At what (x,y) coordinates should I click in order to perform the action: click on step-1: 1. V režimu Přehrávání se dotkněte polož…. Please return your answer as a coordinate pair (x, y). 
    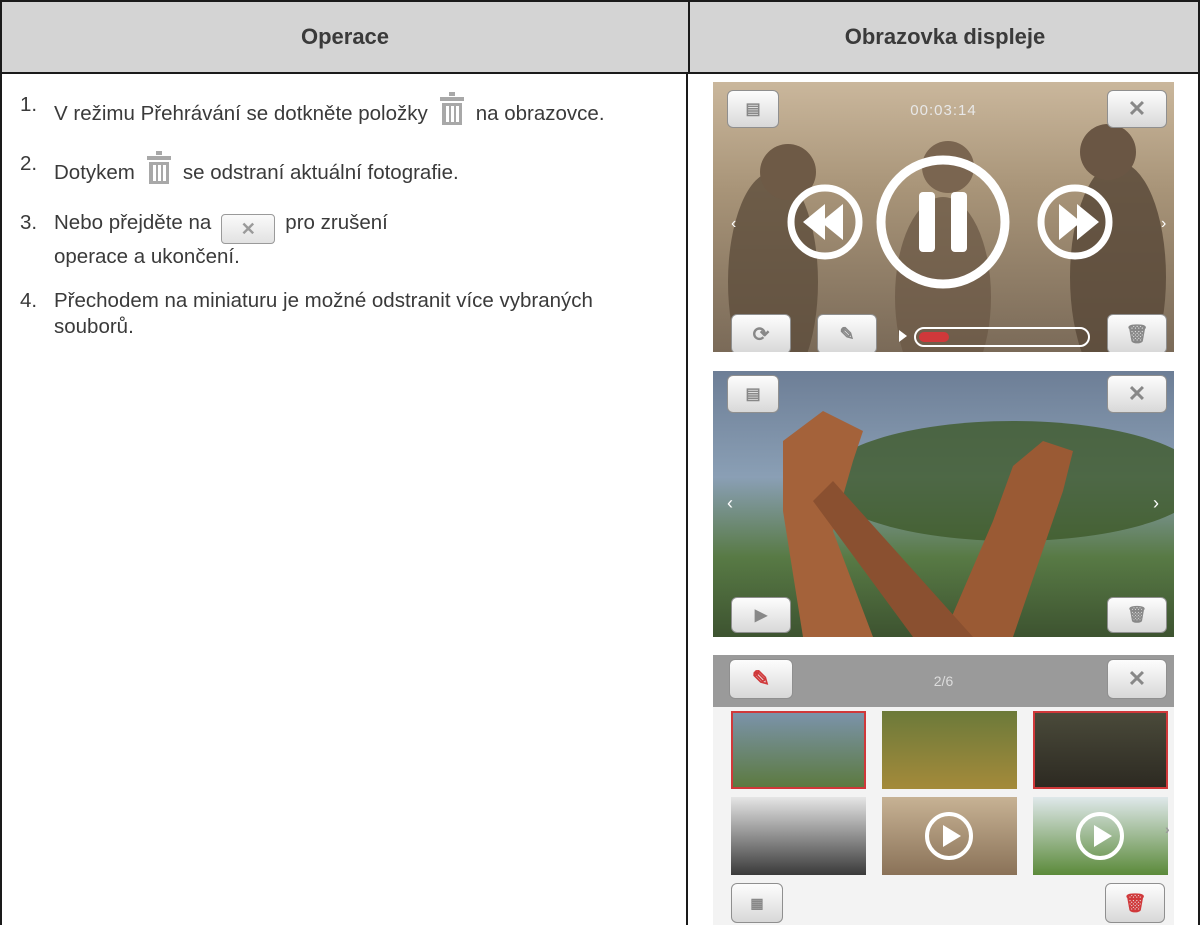
    Looking at the image, I should click on (345, 112).